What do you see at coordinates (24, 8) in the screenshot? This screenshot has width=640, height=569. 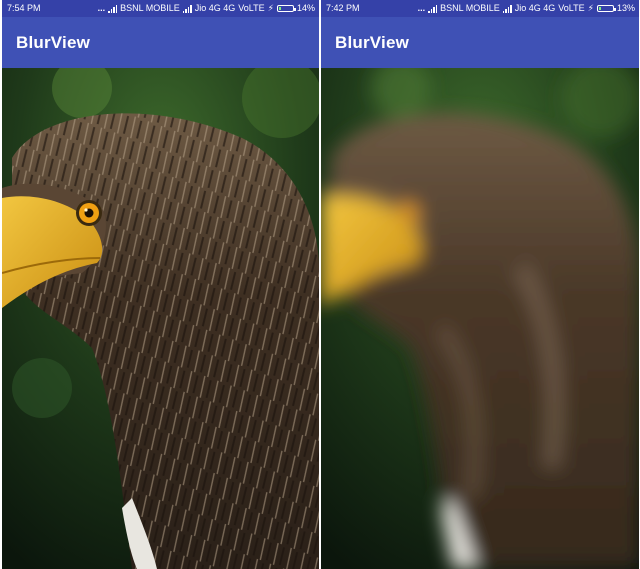 I see `status-time: 7:54 PM` at bounding box center [24, 8].